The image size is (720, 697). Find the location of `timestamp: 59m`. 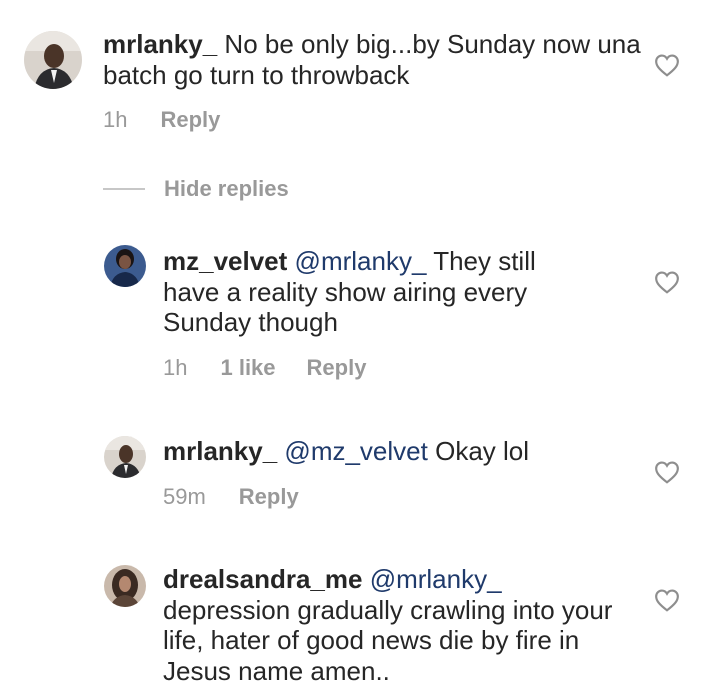

timestamp: 59m is located at coordinates (184, 496).